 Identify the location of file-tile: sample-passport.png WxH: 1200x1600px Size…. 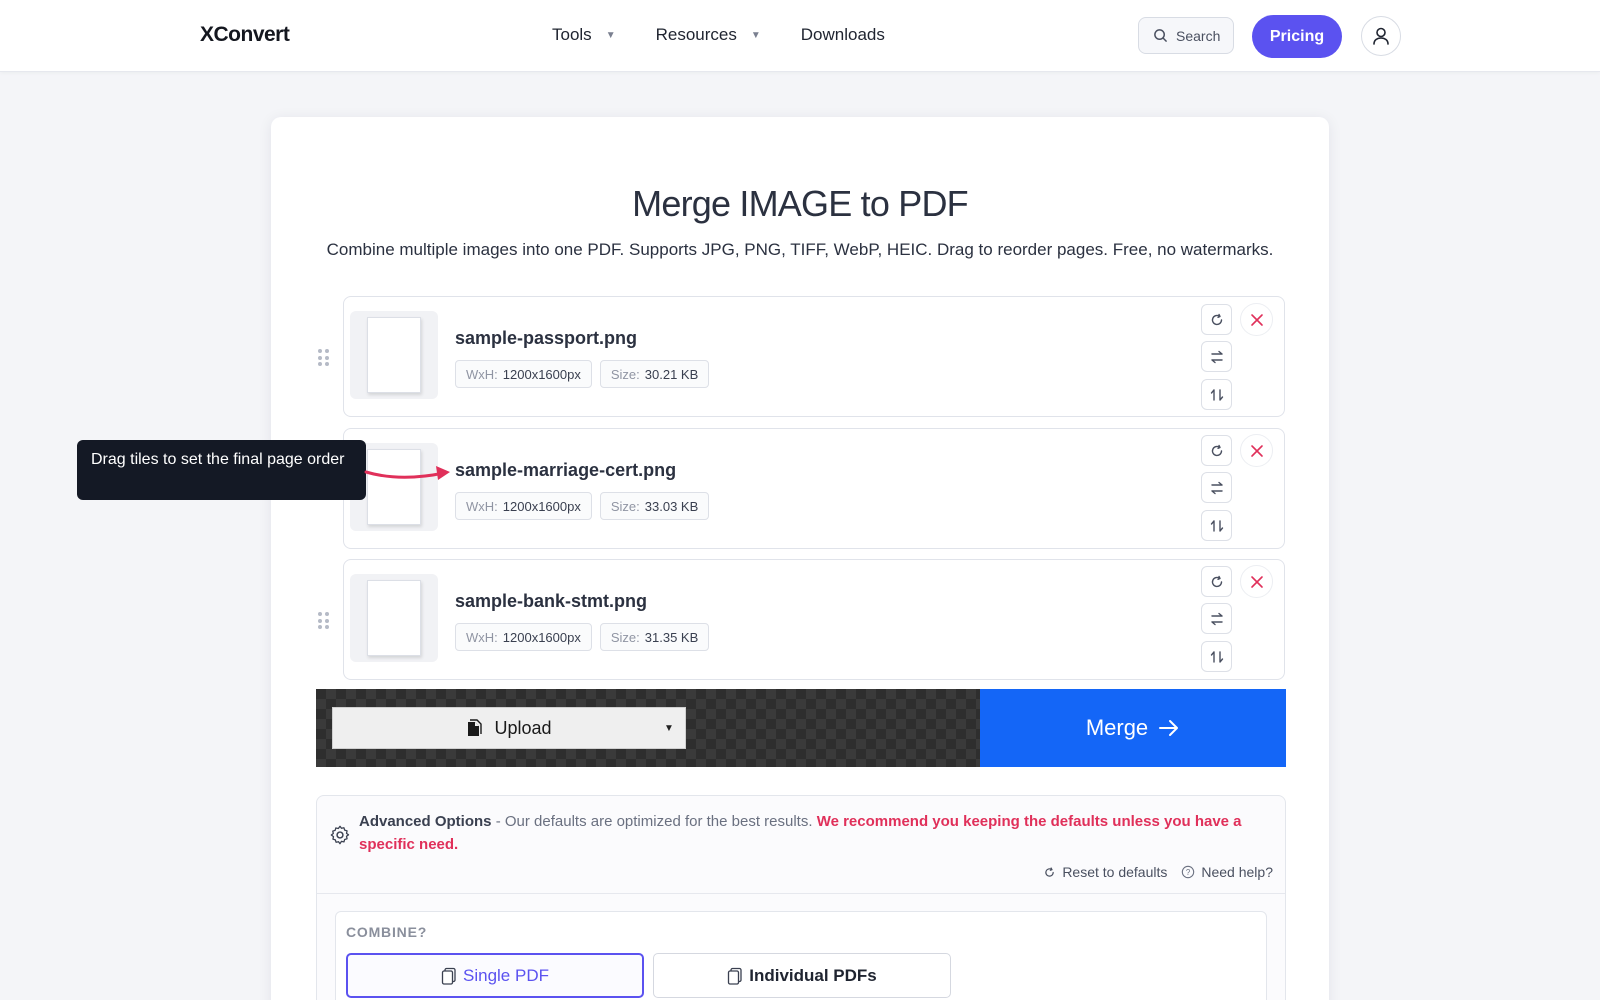
(814, 356).